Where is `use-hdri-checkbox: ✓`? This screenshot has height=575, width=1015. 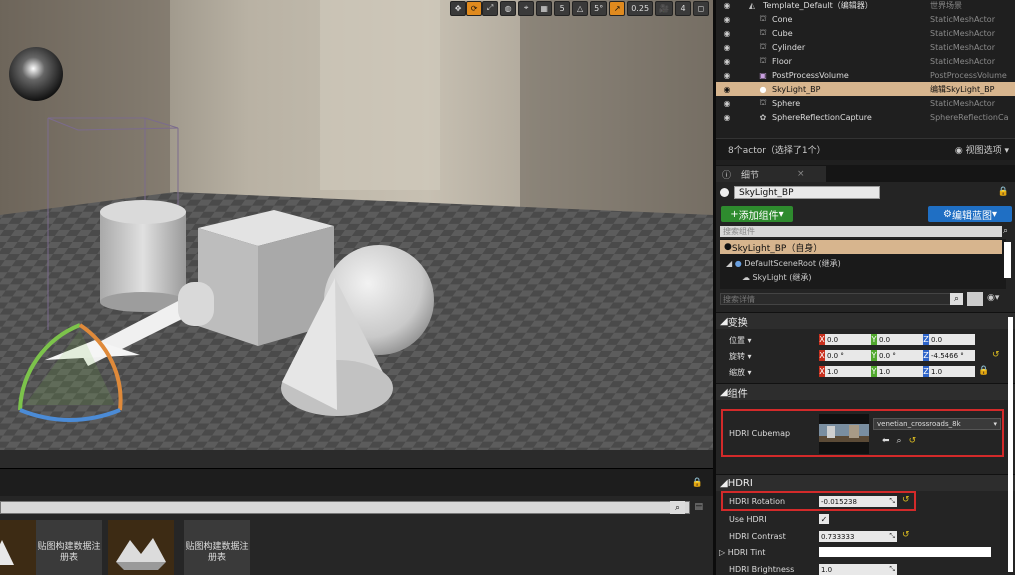
use-hdri-checkbox: ✓ is located at coordinates (824, 519).